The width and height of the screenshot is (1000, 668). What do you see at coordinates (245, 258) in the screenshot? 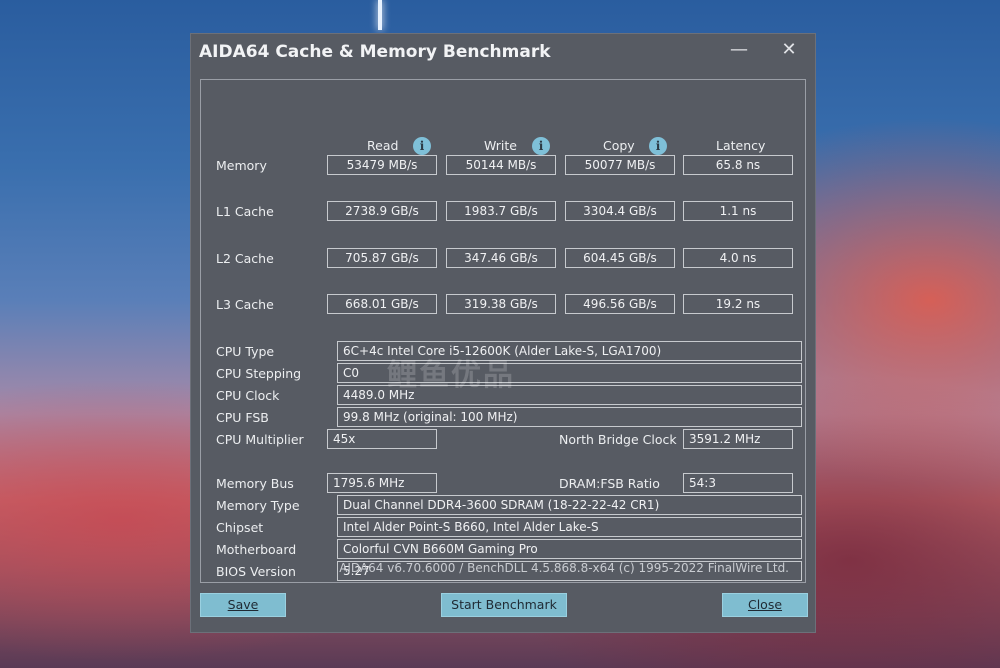
I see `row-label-l2: L2 Cache` at bounding box center [245, 258].